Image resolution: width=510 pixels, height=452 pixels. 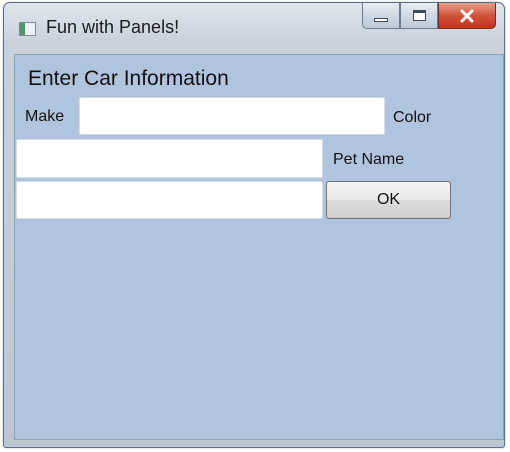 I want to click on pet-name-input, so click(x=169, y=200).